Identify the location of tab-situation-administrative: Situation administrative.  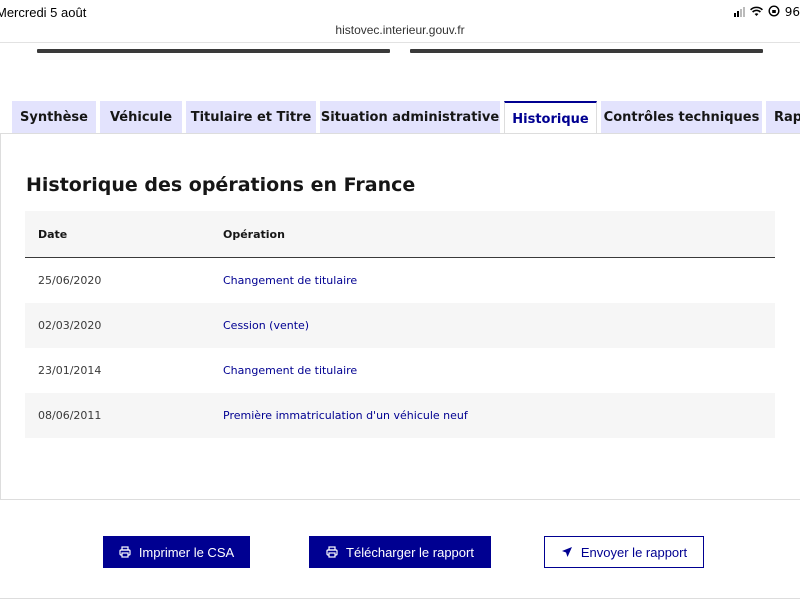
(410, 117).